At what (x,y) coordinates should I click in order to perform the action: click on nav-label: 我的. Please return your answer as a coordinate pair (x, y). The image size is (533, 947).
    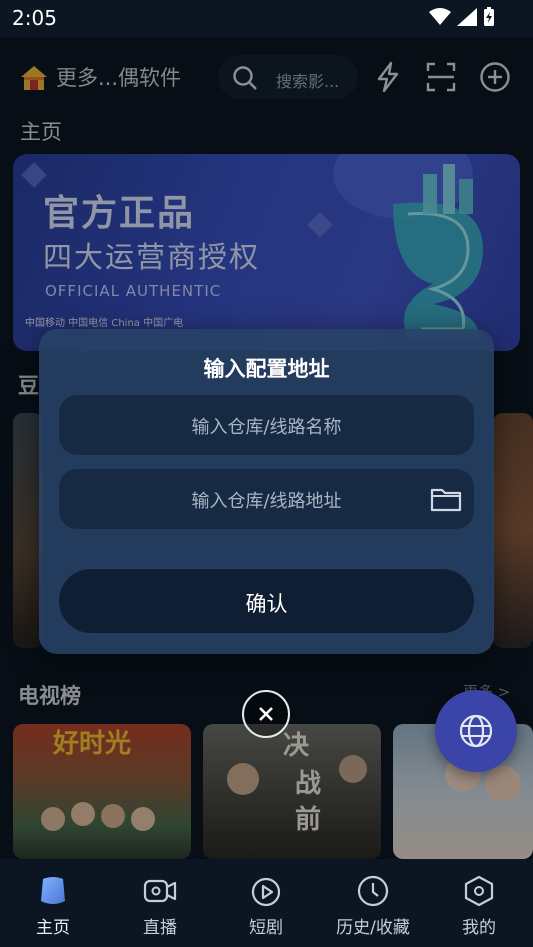
    Looking at the image, I should click on (479, 928).